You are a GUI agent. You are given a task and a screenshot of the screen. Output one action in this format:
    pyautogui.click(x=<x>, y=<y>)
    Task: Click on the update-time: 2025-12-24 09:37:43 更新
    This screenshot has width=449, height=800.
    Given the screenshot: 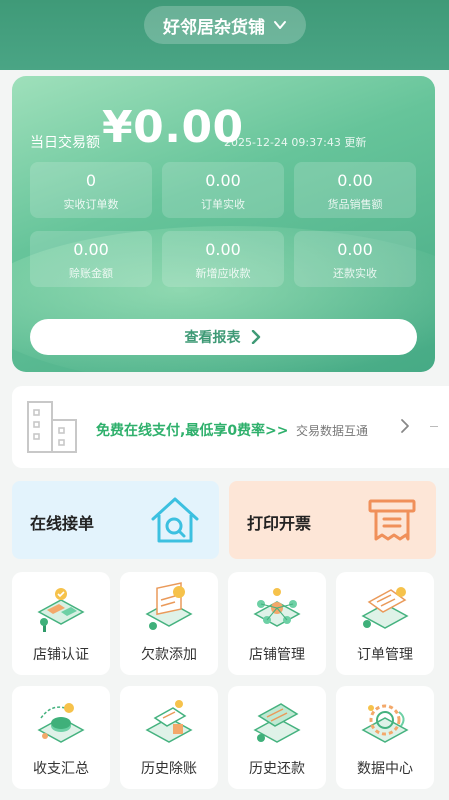 What is the action you would take?
    pyautogui.click(x=295, y=142)
    